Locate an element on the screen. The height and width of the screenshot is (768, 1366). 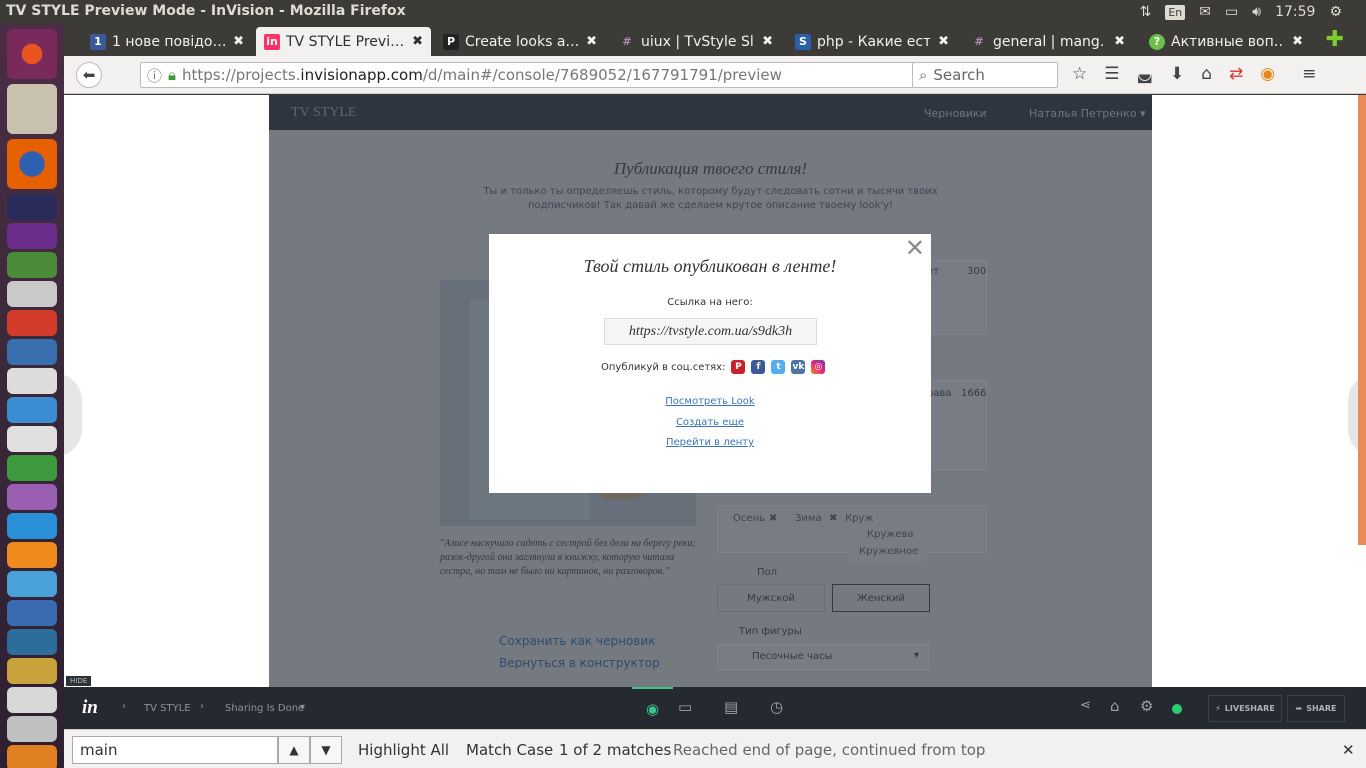
volume-icon: 🔊︎ is located at coordinates (1256, 12).